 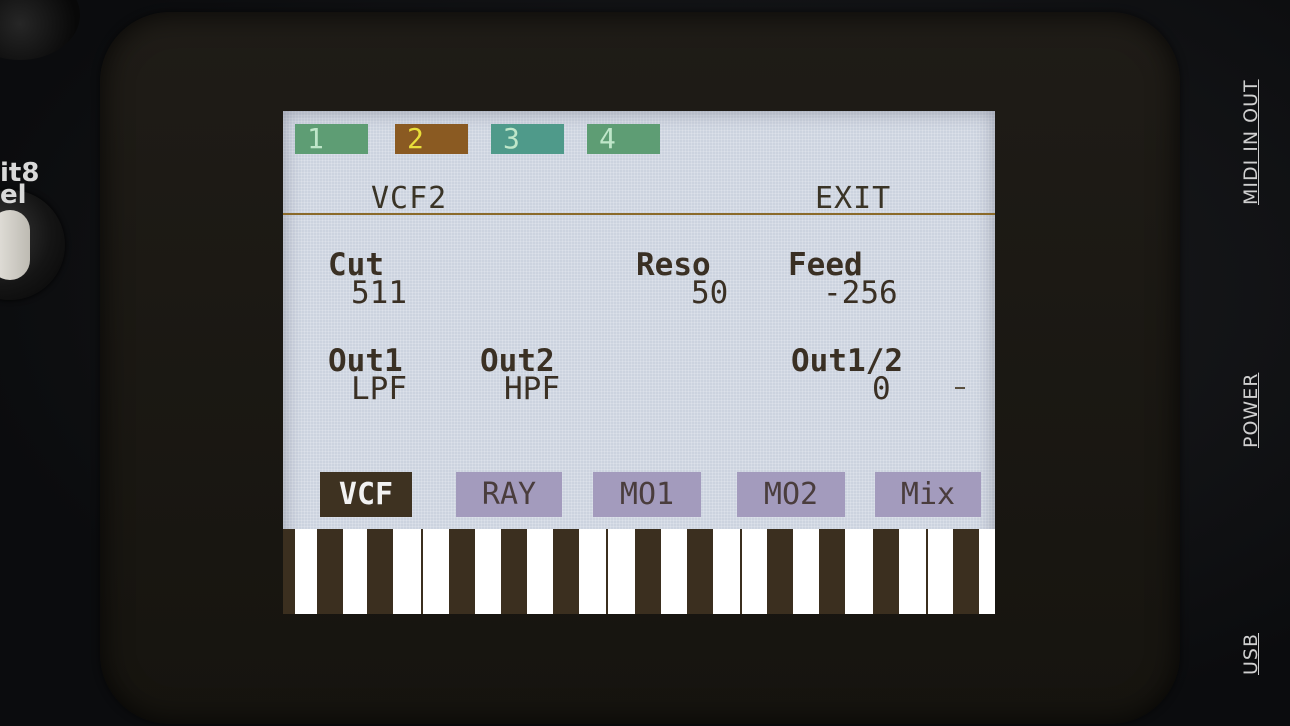 I want to click on page-button-mix: Mix, so click(x=928, y=494).